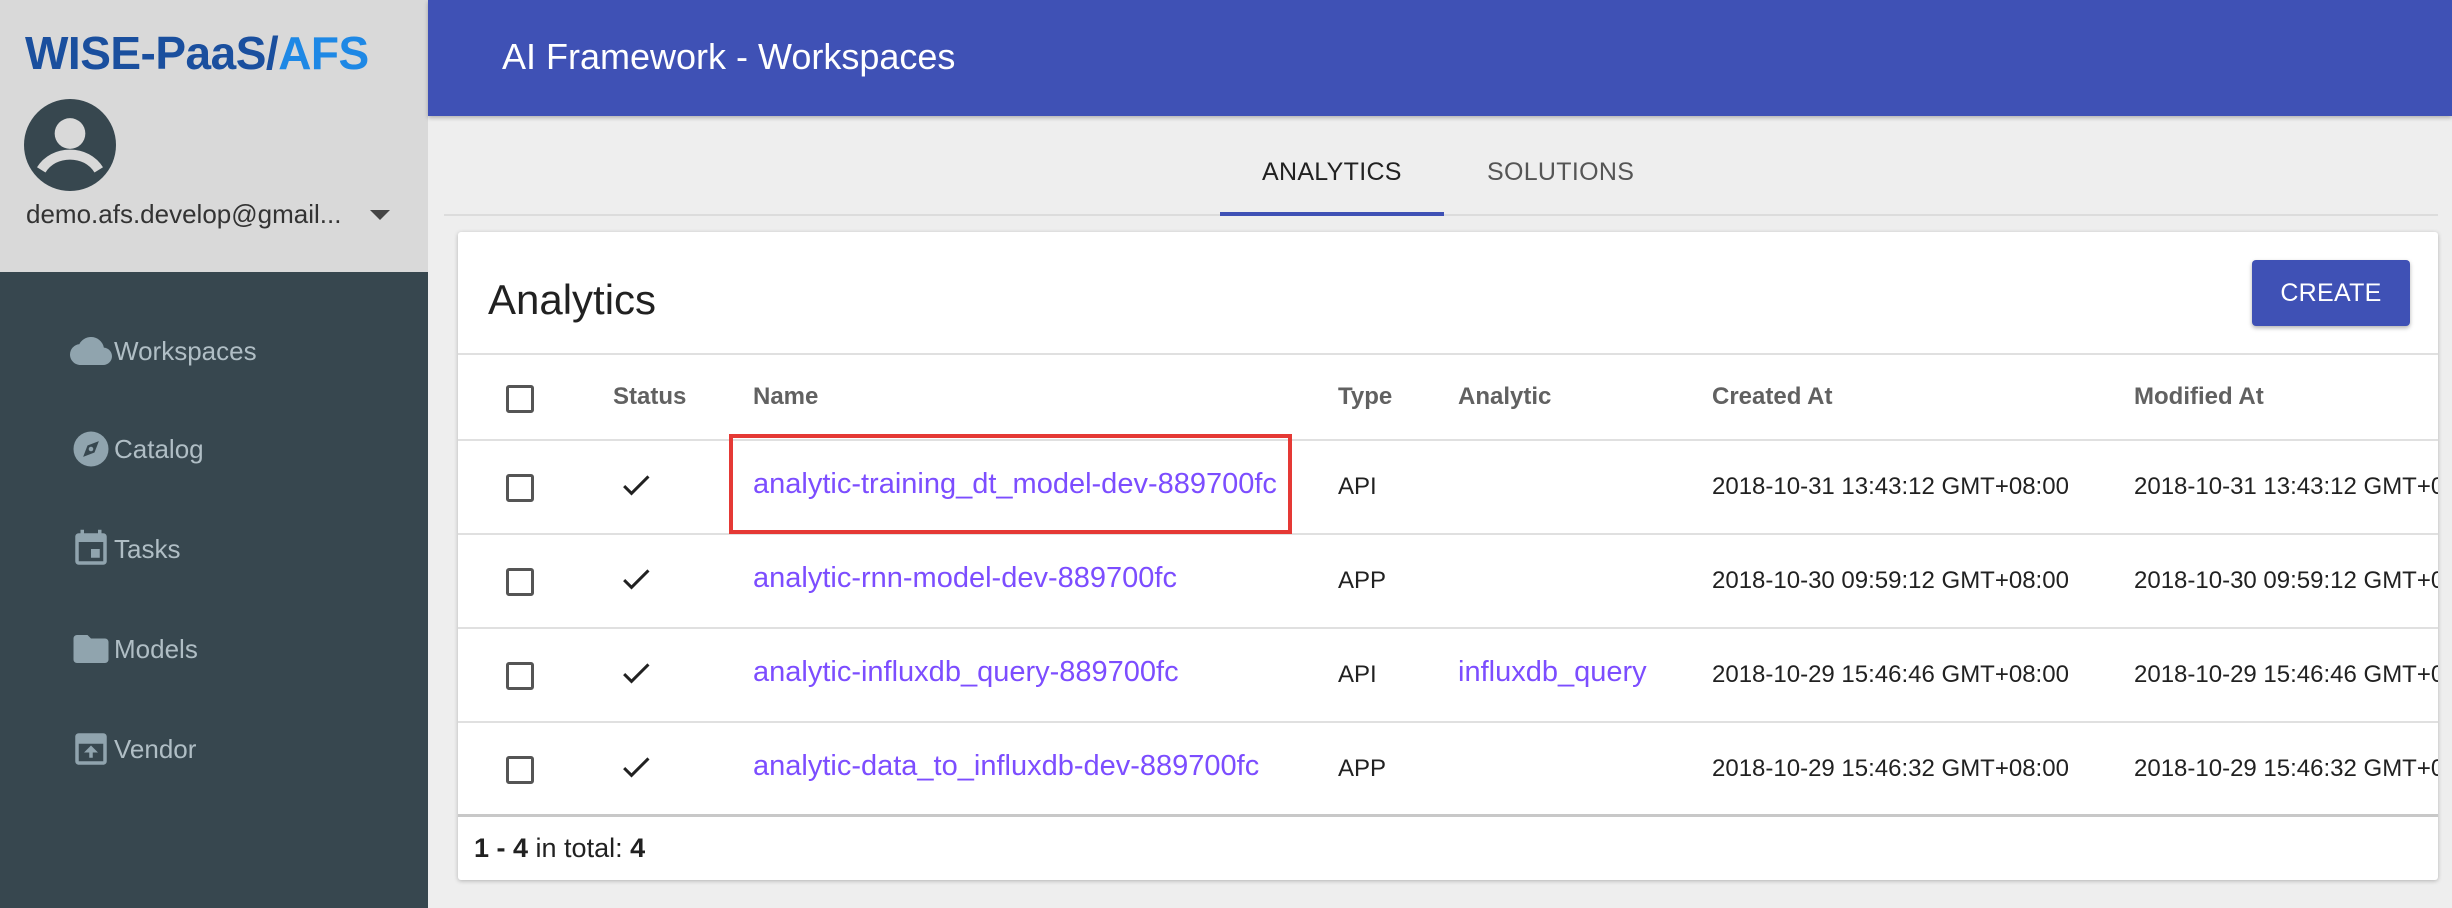 This screenshot has height=908, width=2452. I want to click on tab-bar: ANALYTICS SOLUTIONS, so click(1441, 166).